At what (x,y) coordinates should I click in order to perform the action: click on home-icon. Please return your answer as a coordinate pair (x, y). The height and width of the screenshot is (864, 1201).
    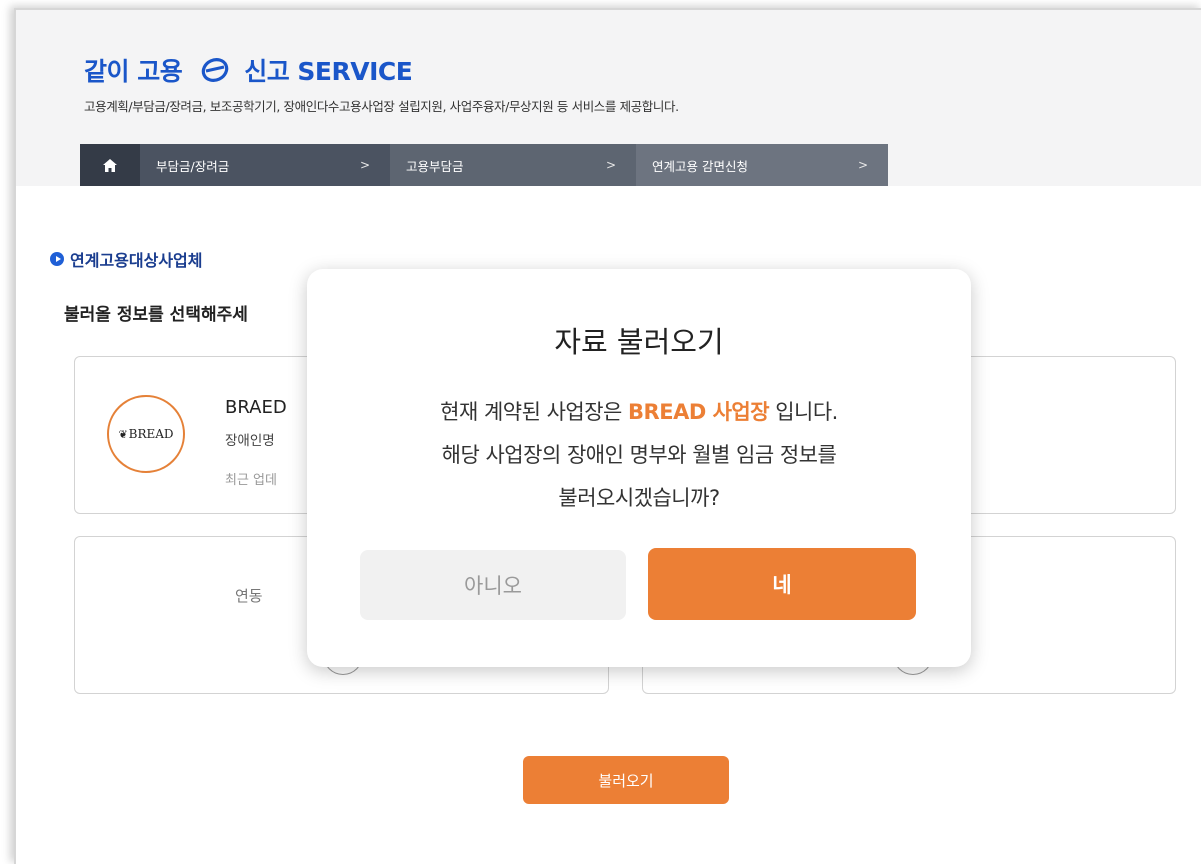
    Looking at the image, I should click on (110, 165).